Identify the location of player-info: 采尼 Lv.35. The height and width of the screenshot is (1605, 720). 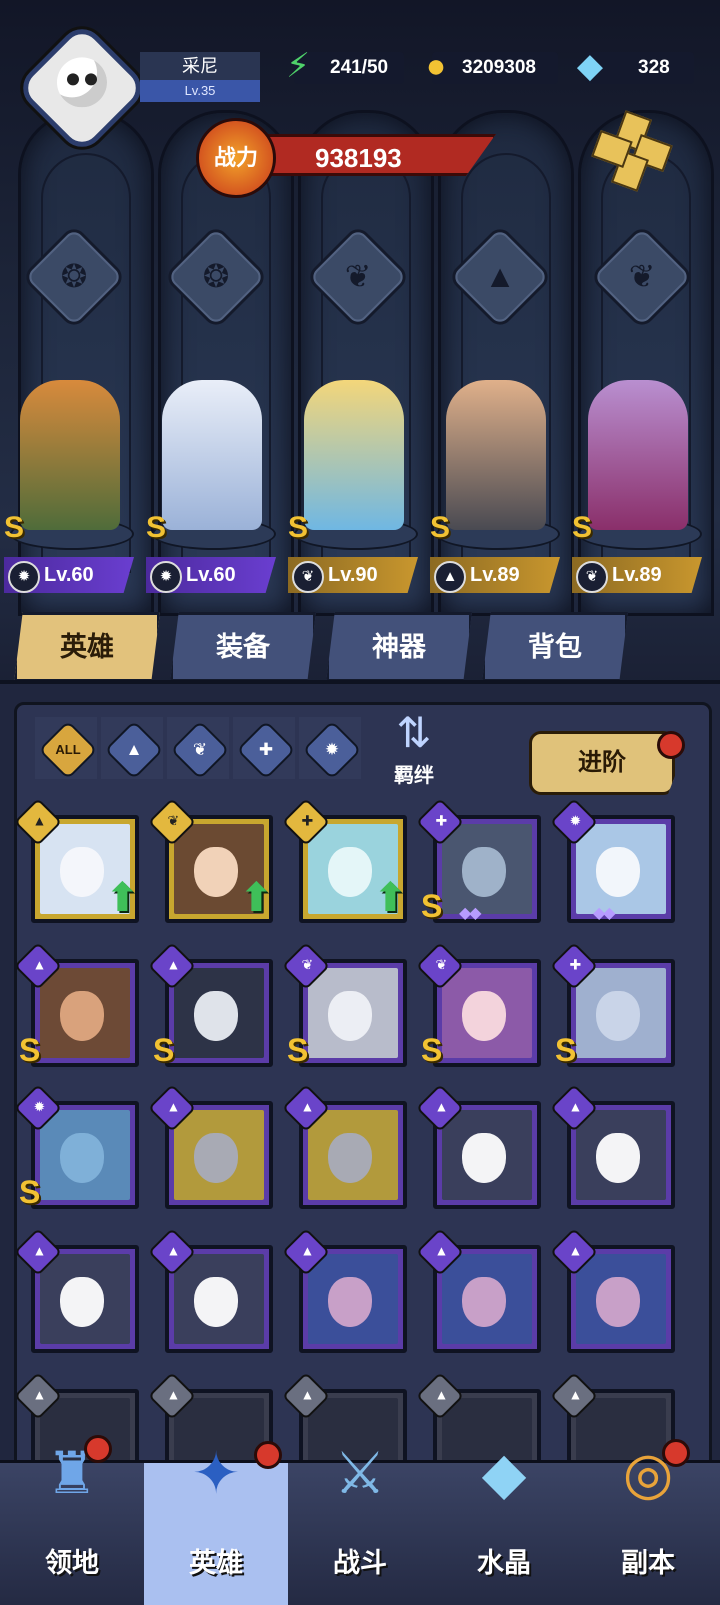
(200, 78).